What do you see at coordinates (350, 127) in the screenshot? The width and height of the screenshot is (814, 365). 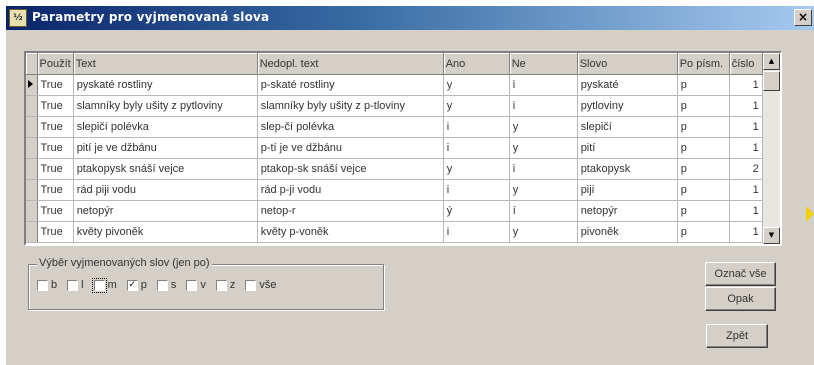 I see `cell-incomplete-text: slep-čí polévka` at bounding box center [350, 127].